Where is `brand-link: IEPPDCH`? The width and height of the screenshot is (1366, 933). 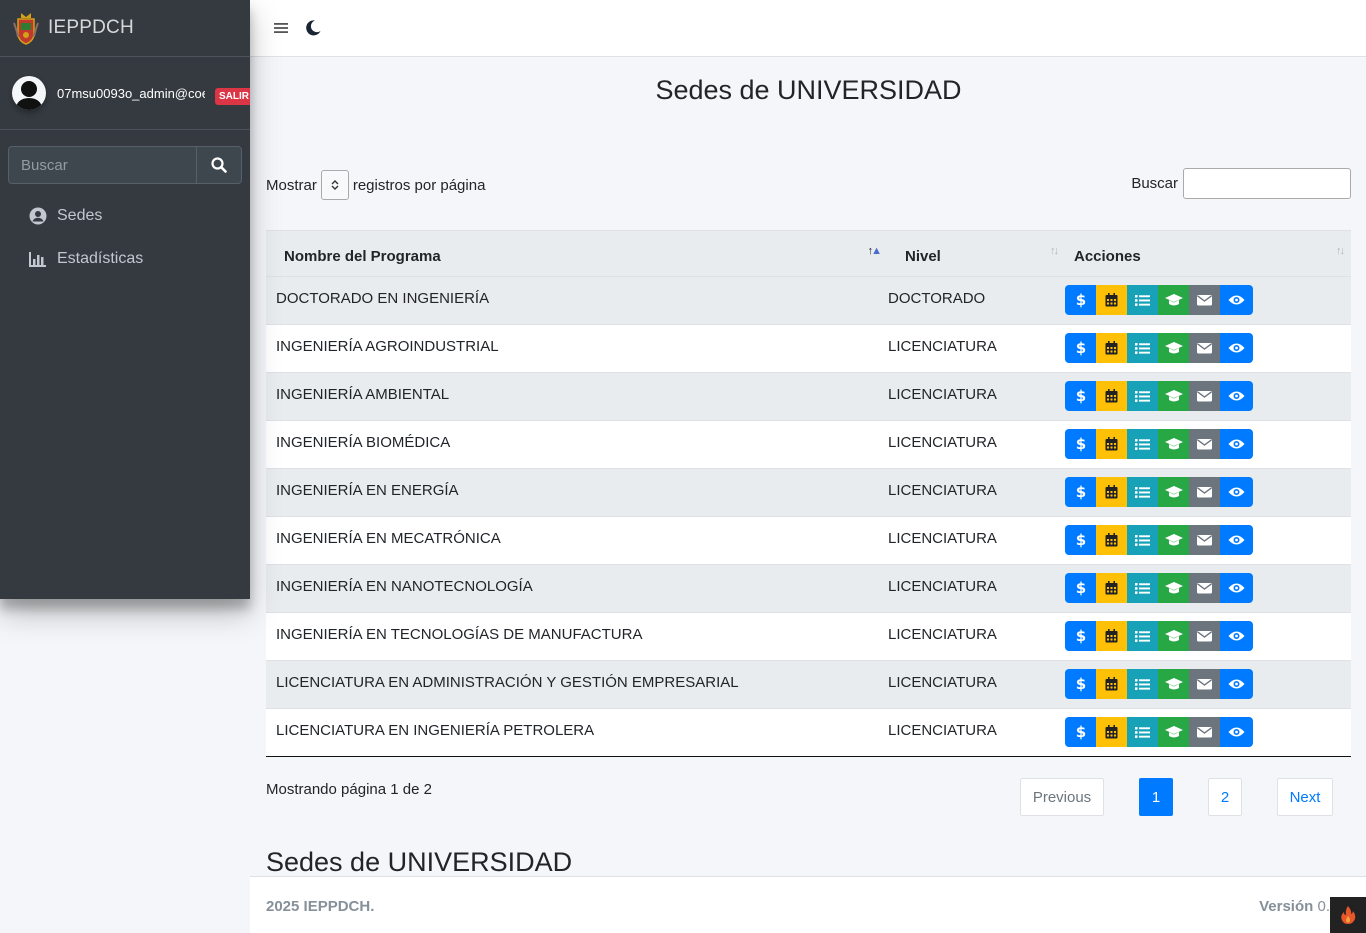
brand-link: IEPPDCH is located at coordinates (125, 28).